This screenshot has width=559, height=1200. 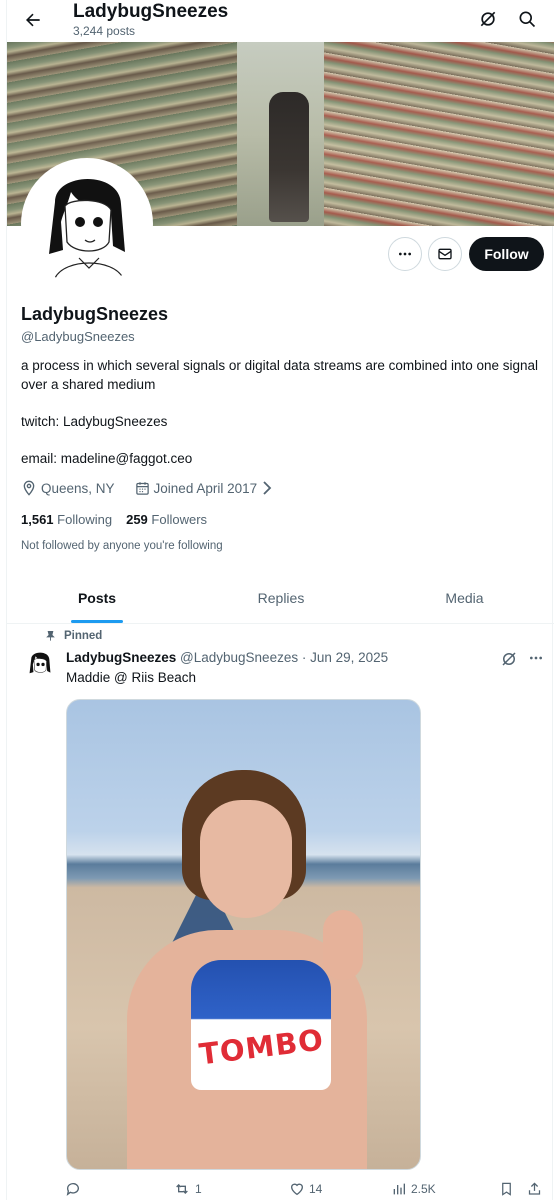 What do you see at coordinates (97, 598) in the screenshot?
I see `tab-posts: Posts` at bounding box center [97, 598].